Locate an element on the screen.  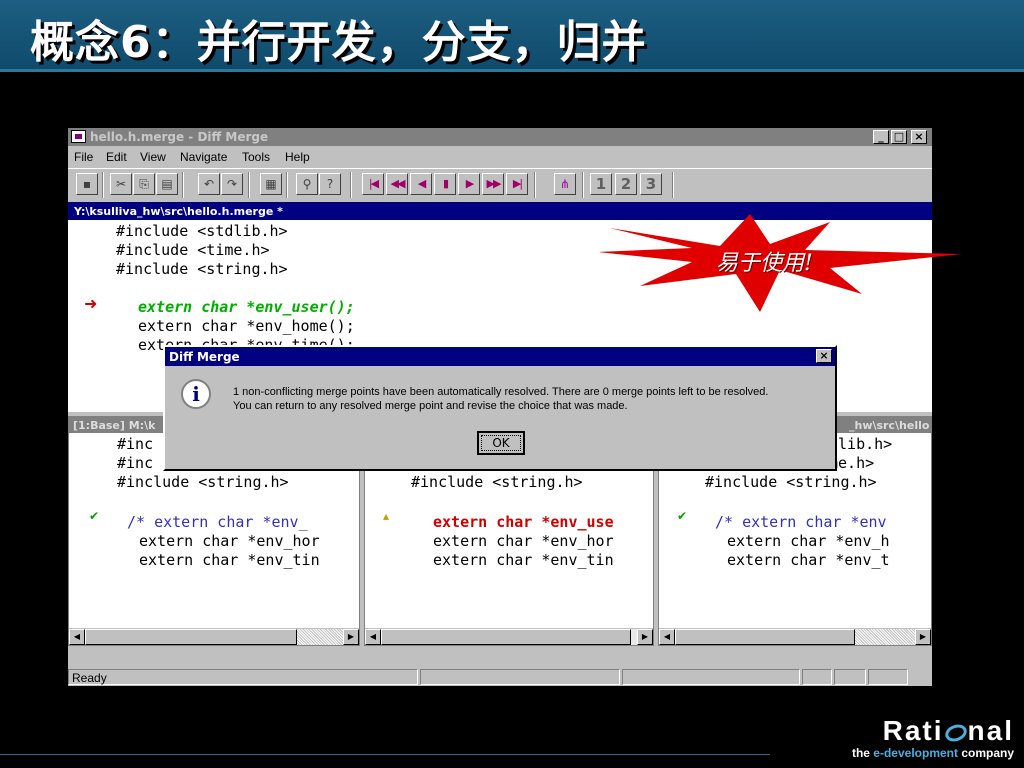
tagline-highlight: e-development is located at coordinates (915, 753).